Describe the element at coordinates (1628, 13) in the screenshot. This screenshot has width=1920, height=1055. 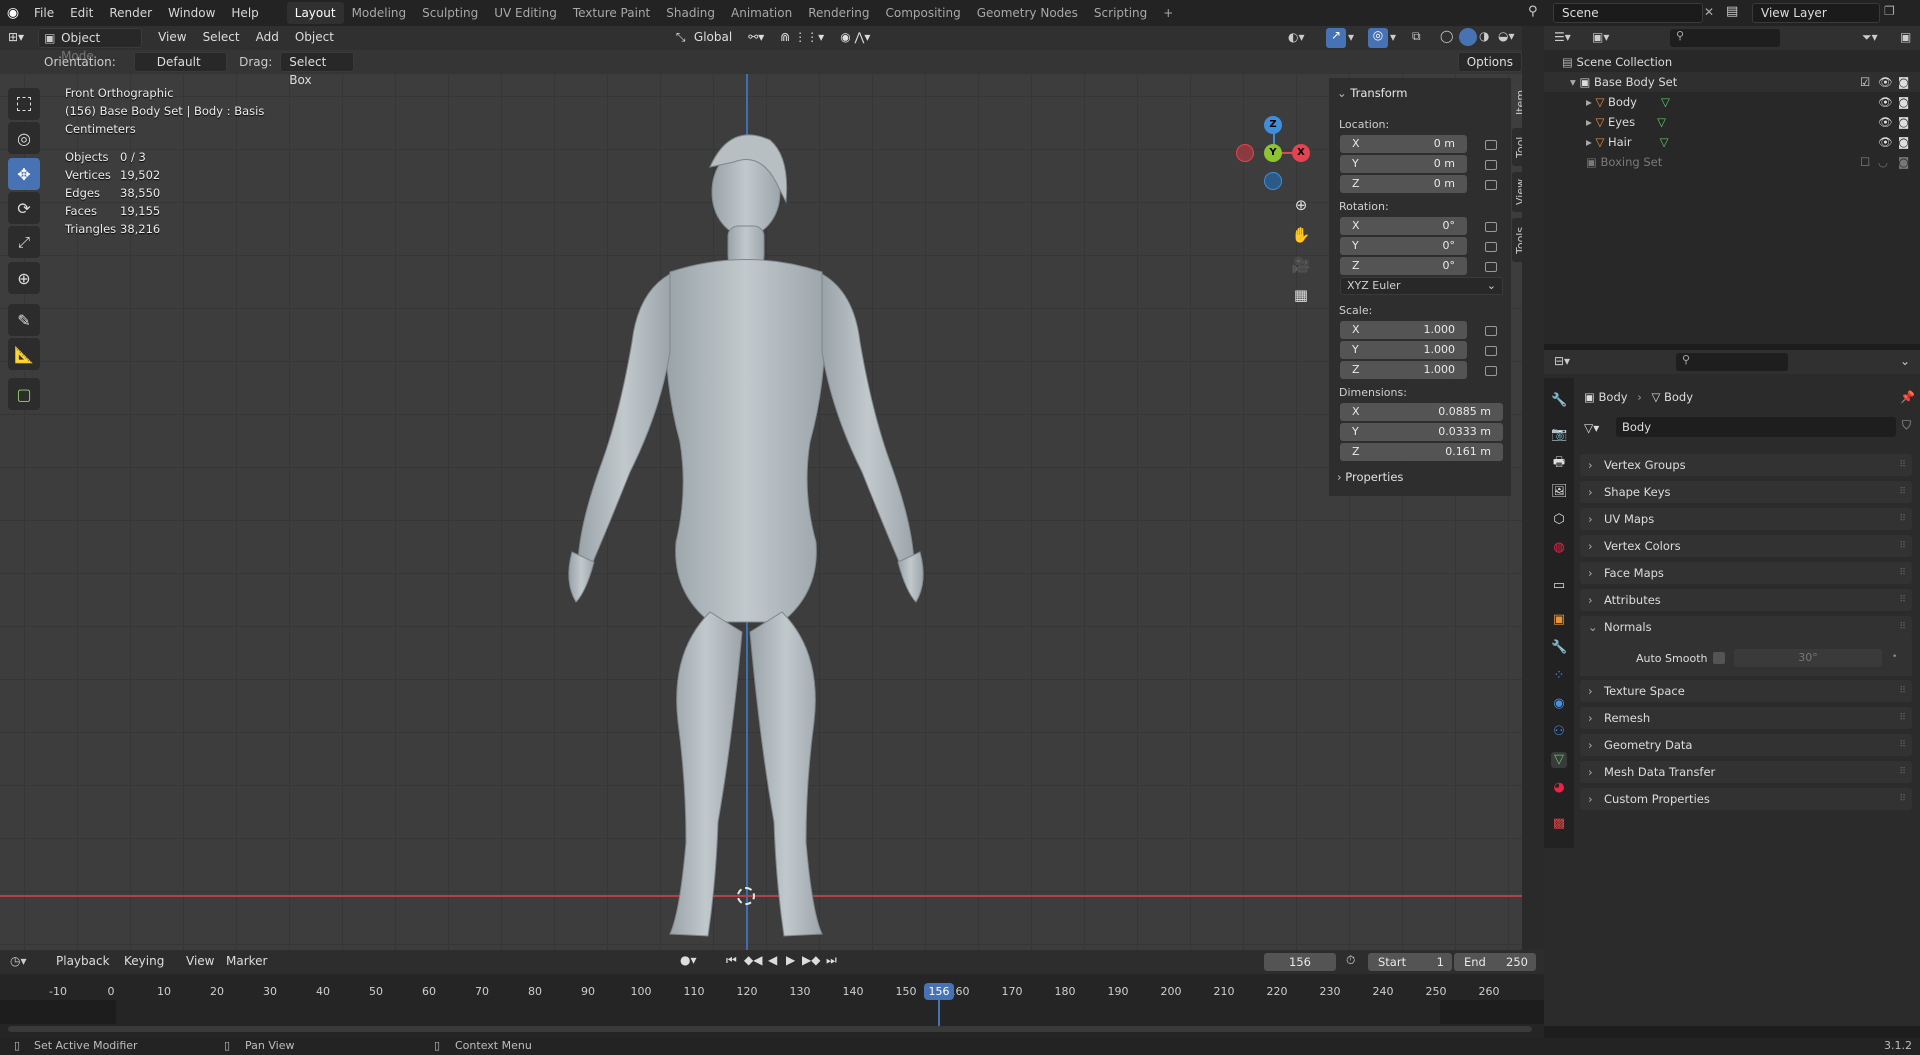
I see `scene-selector: Scene` at that location.